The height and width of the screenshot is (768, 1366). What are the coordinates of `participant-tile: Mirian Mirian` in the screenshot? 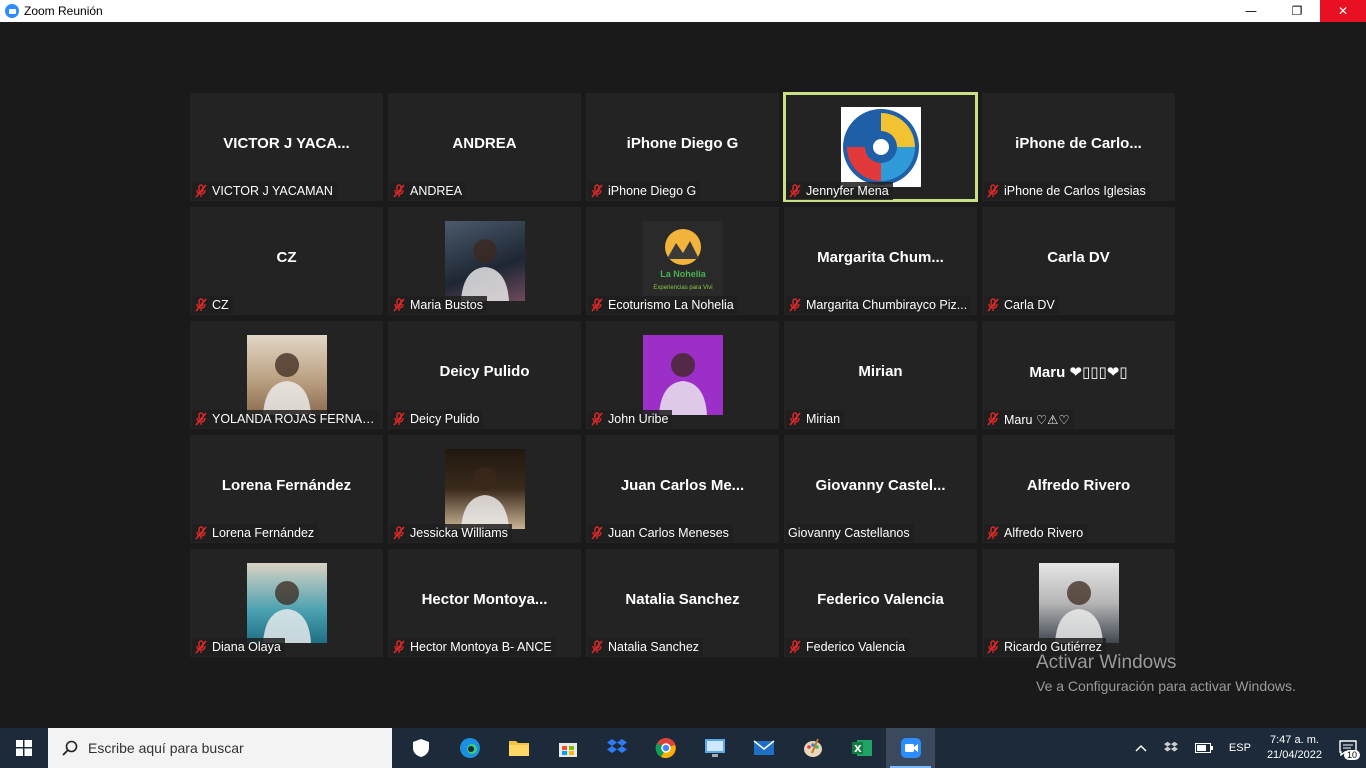 It's located at (880, 375).